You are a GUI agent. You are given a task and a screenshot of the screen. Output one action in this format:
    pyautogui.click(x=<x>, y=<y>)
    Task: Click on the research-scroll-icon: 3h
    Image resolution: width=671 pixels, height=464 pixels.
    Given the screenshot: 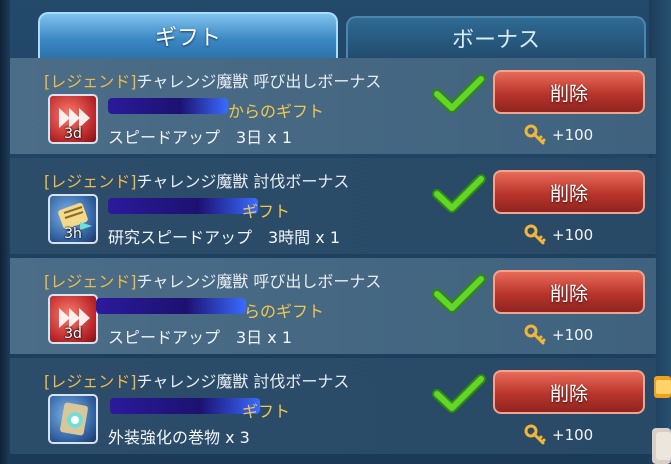 What is the action you would take?
    pyautogui.click(x=73, y=219)
    